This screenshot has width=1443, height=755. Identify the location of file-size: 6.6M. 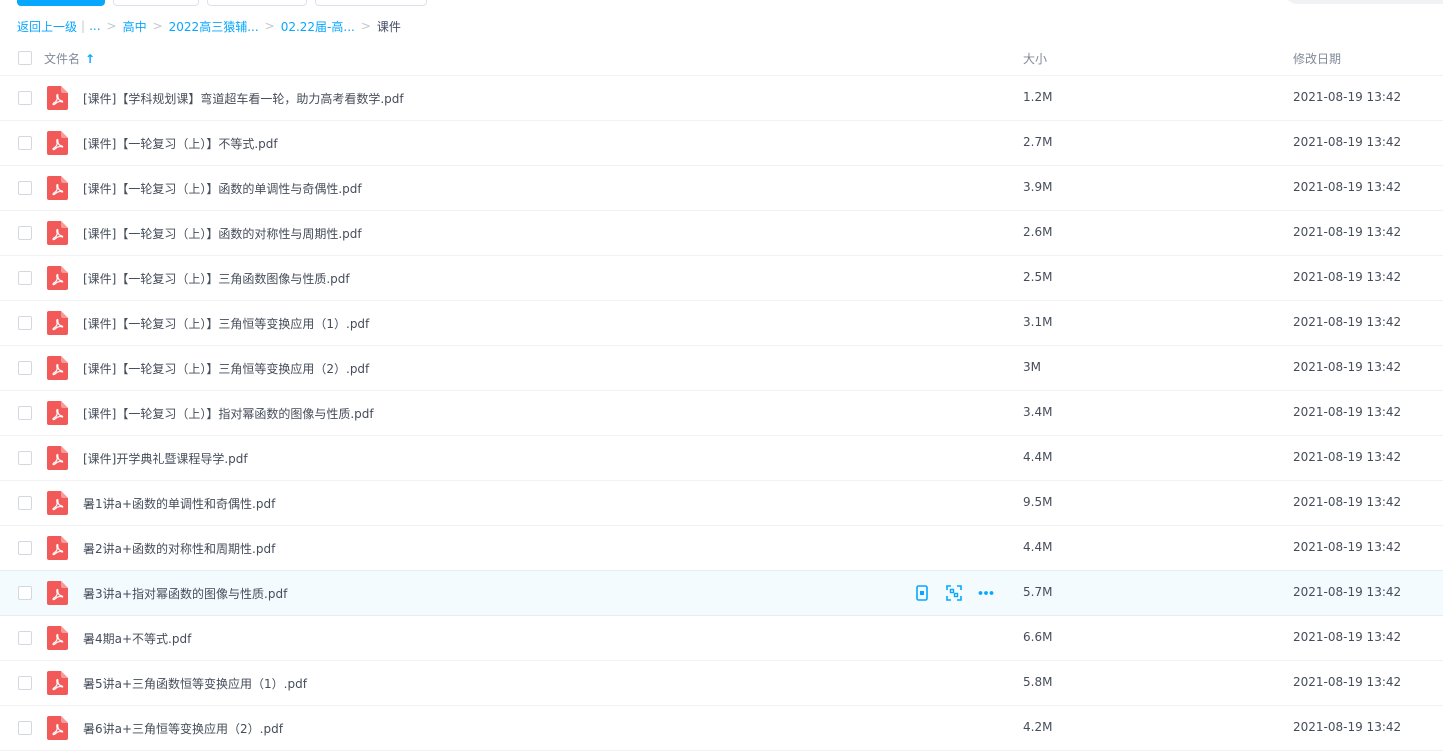
(1038, 637).